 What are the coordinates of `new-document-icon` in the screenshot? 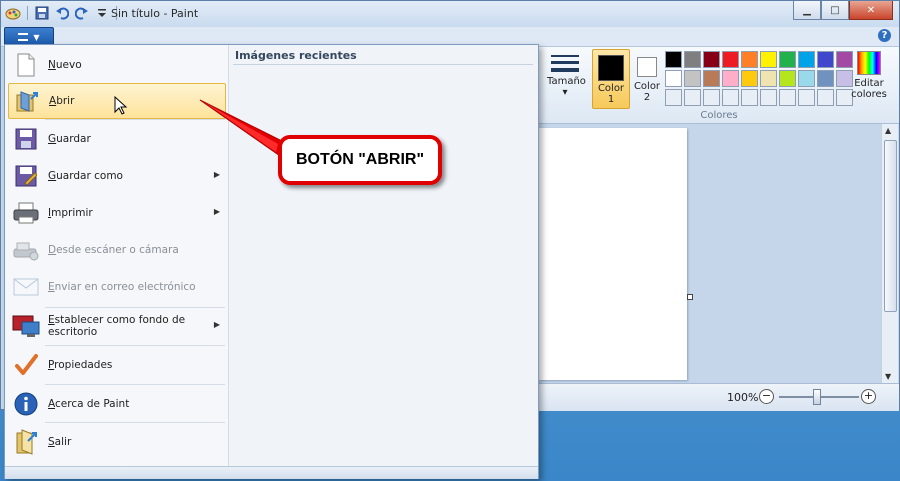 It's located at (26, 65).